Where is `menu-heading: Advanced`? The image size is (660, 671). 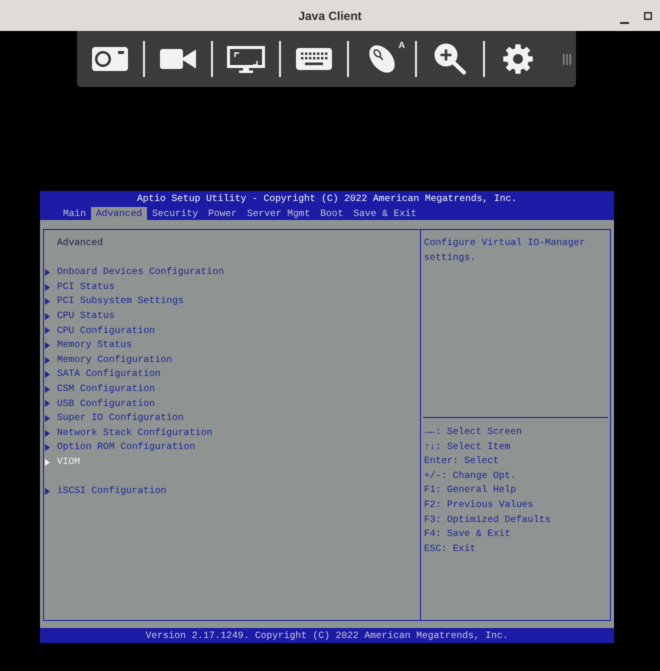
menu-heading: Advanced is located at coordinates (80, 243).